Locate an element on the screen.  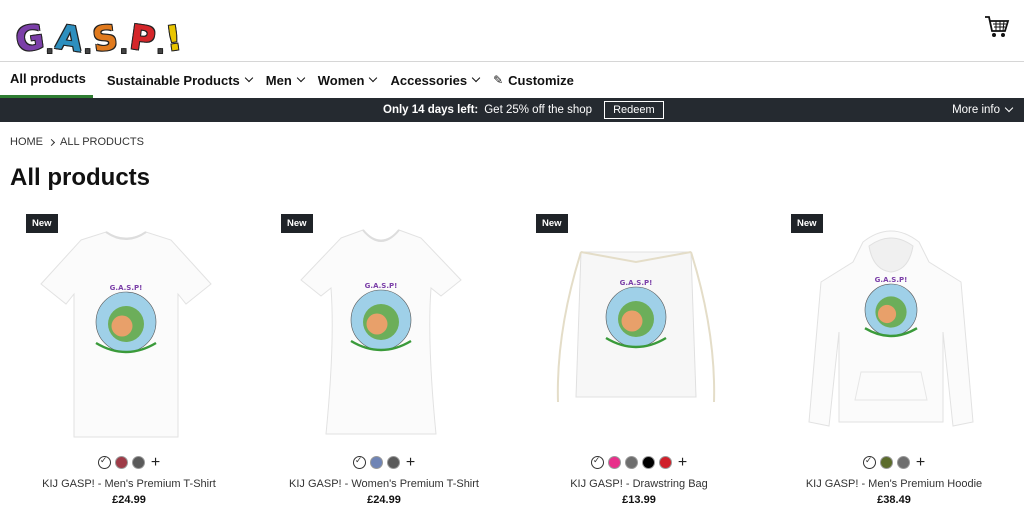
nav-all-products: All products is located at coordinates (46, 80).